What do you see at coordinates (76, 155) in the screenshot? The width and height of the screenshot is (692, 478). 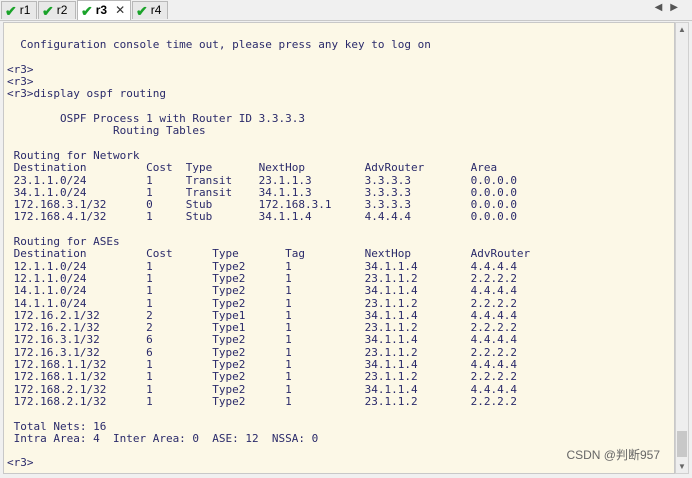 I see `console-line: Routing for Network` at bounding box center [76, 155].